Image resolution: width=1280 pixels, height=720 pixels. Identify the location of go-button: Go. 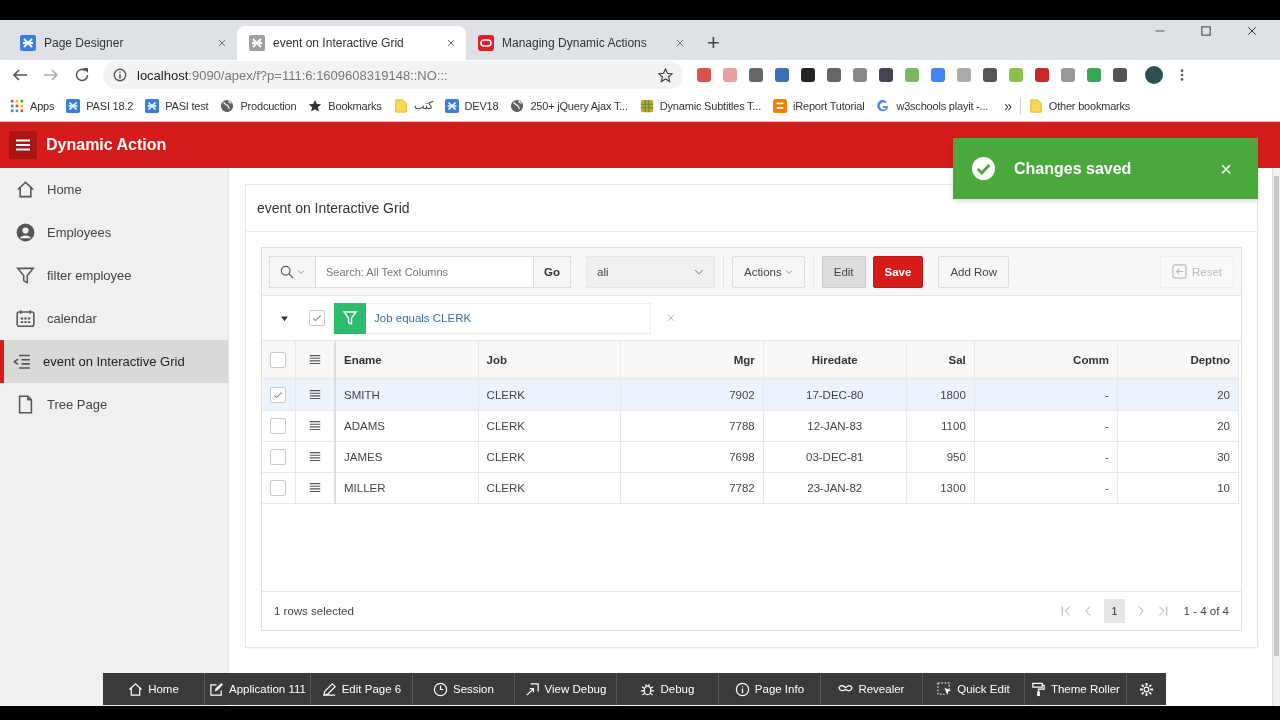
(552, 271).